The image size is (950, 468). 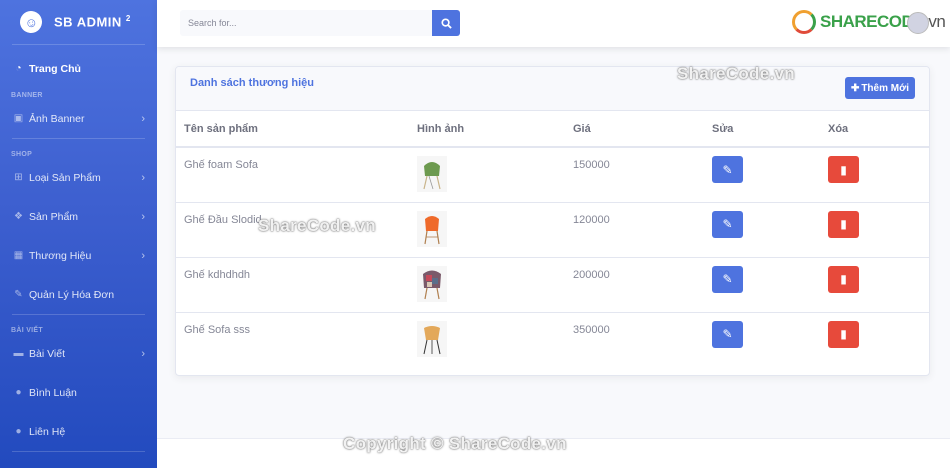 What do you see at coordinates (634, 175) in the screenshot?
I see `product-price: 150000` at bounding box center [634, 175].